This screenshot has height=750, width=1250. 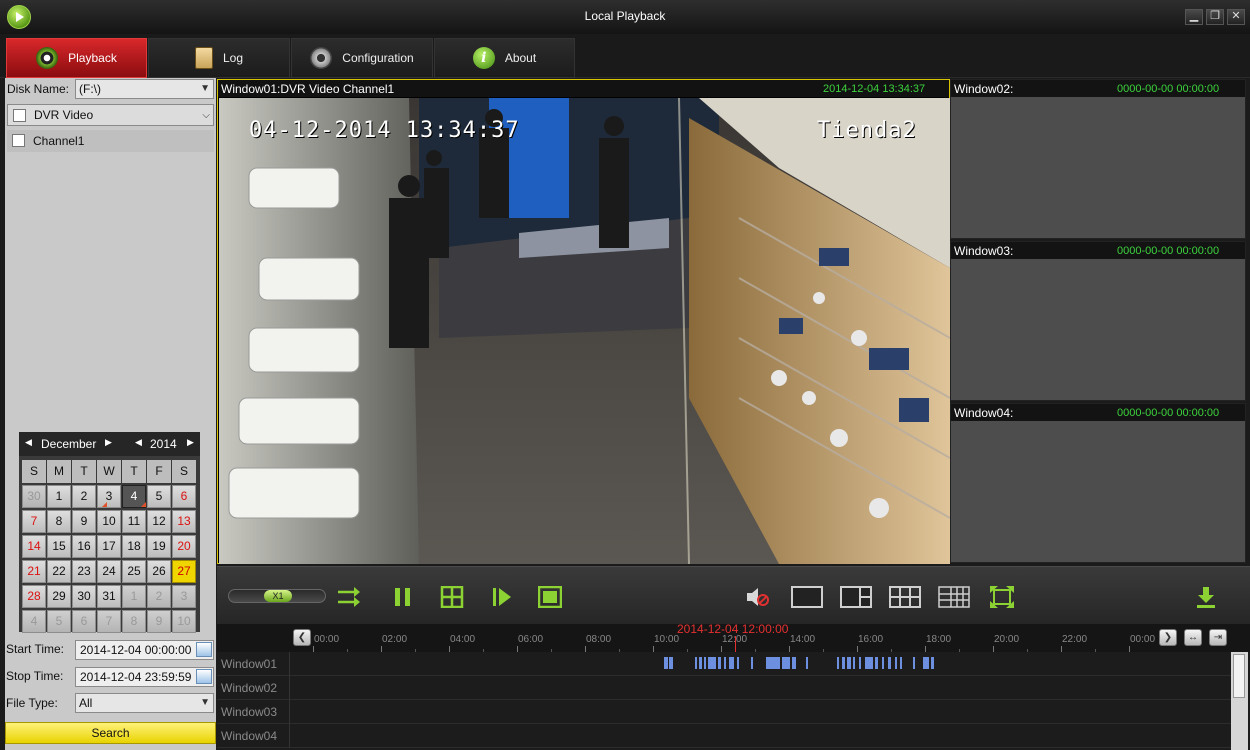 I want to click on layout-multi-icon, so click(x=954, y=597).